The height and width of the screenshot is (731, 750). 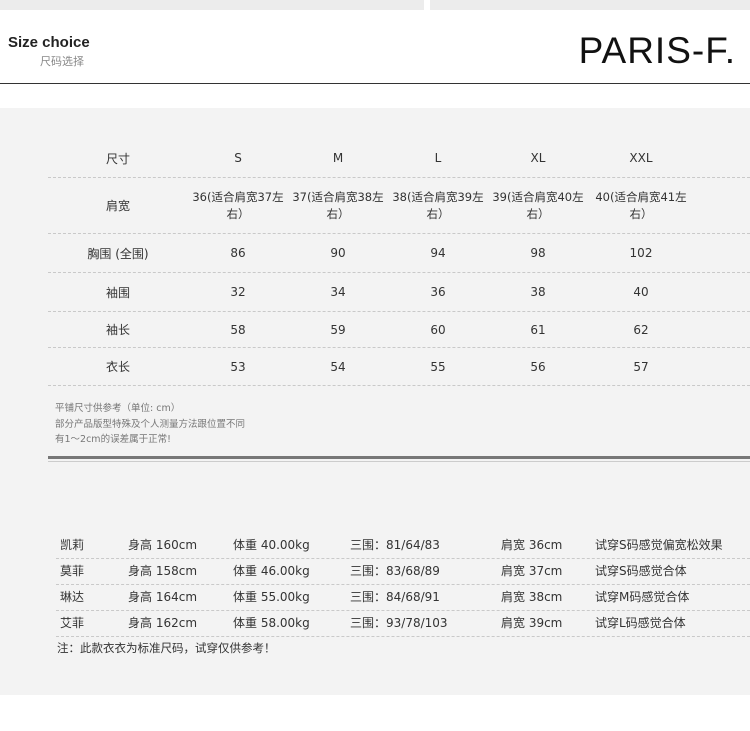 What do you see at coordinates (49, 42) in the screenshot?
I see `section-title-en: Size choice` at bounding box center [49, 42].